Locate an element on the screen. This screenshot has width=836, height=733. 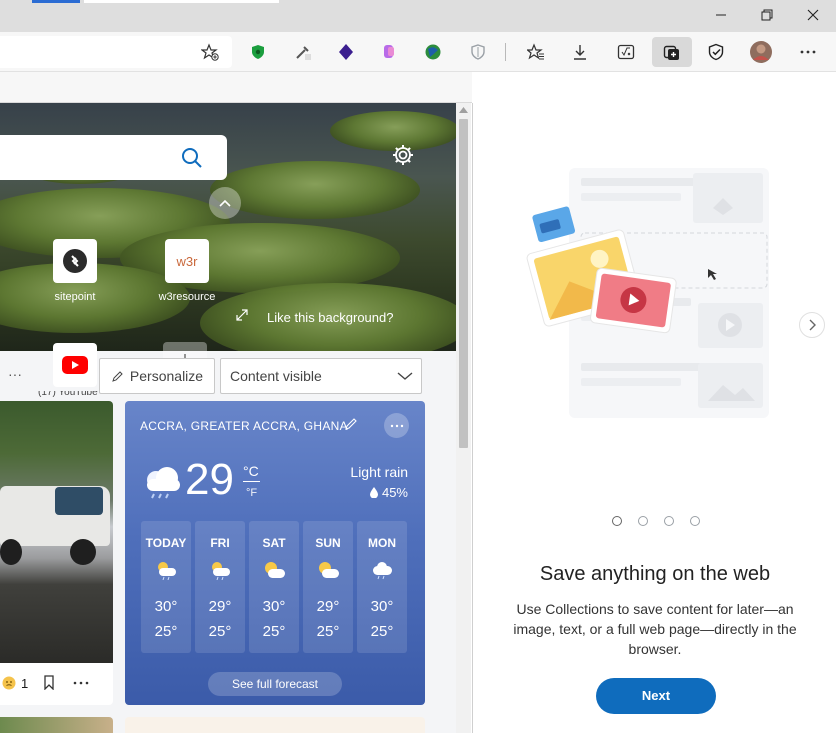
add-favorite-button is located at coordinates (210, 52).